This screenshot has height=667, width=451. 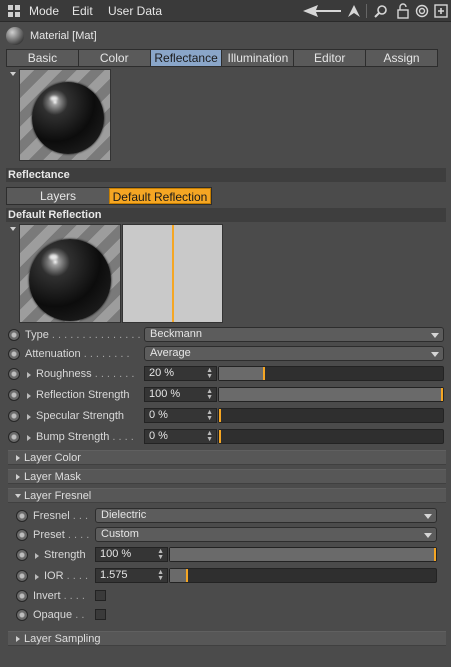 I want to click on bump-strength-slider, so click(x=331, y=436).